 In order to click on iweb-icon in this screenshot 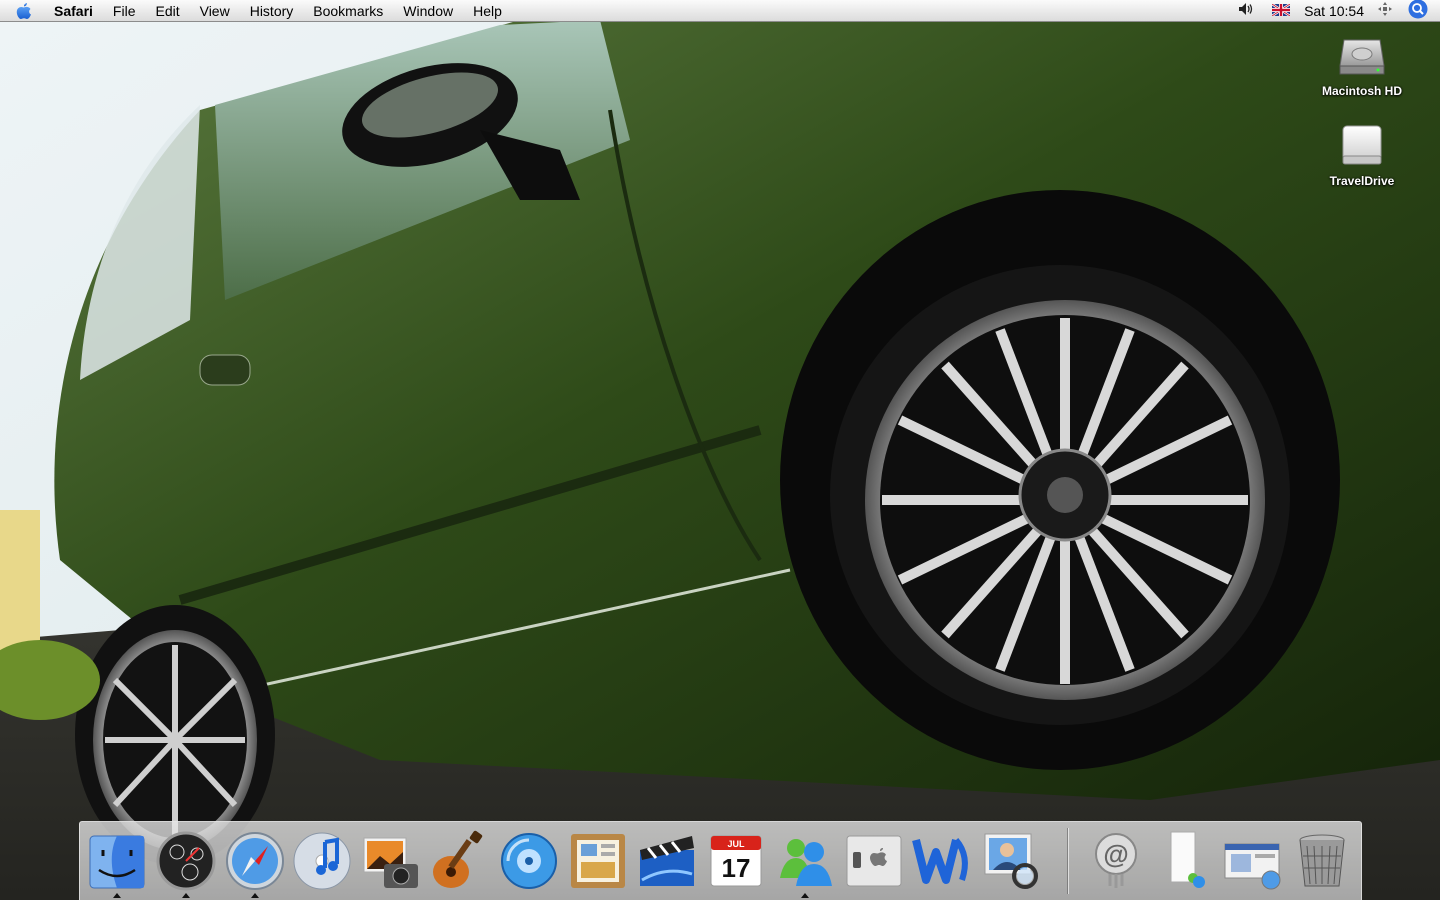, I will do `click(598, 861)`.